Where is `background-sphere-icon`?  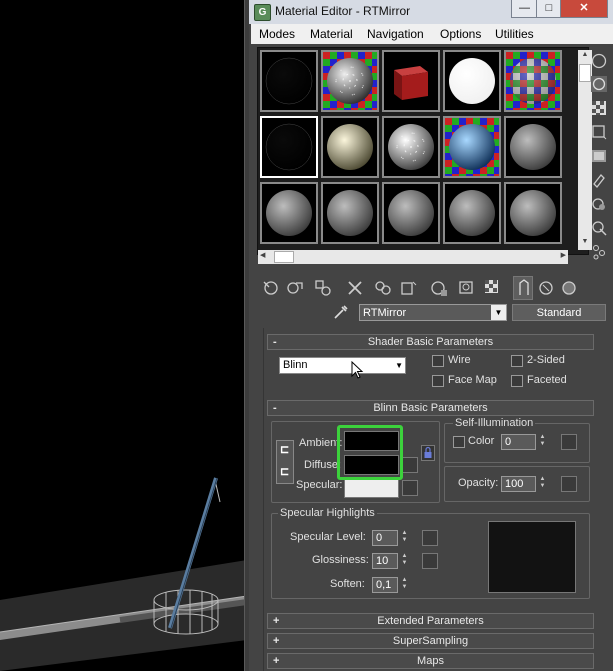 background-sphere-icon is located at coordinates (569, 288).